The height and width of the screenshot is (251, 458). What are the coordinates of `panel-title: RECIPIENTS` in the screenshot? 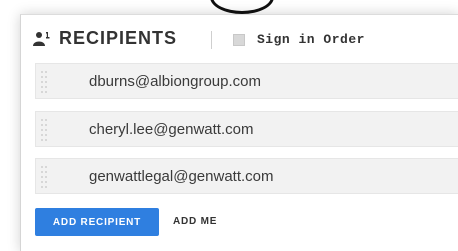 It's located at (118, 38).